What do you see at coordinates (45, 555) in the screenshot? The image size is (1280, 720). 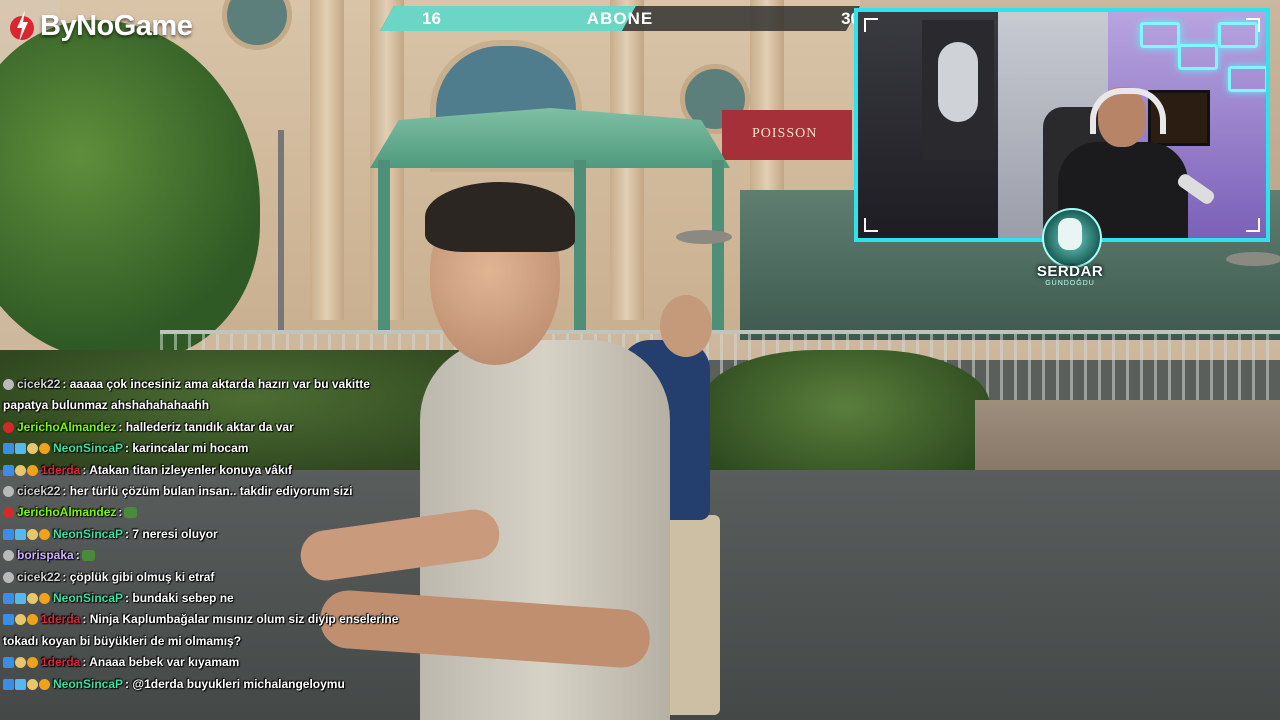 I see `chat-username: borispaka` at bounding box center [45, 555].